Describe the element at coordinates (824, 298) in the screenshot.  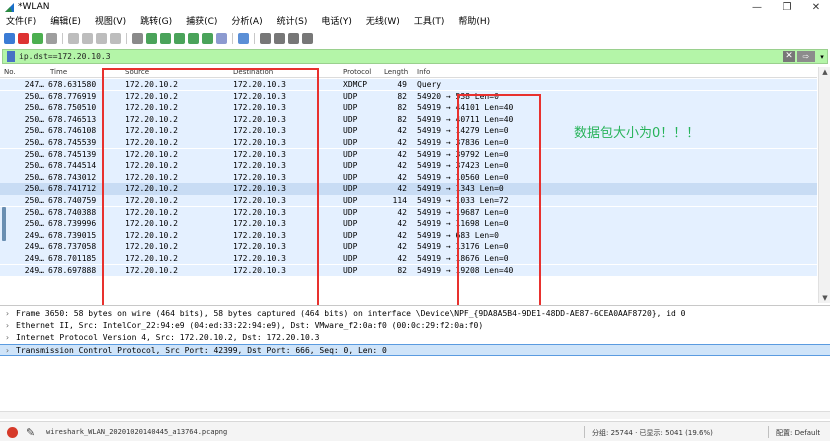
I see `scroll-down-icon: ▼` at that location.